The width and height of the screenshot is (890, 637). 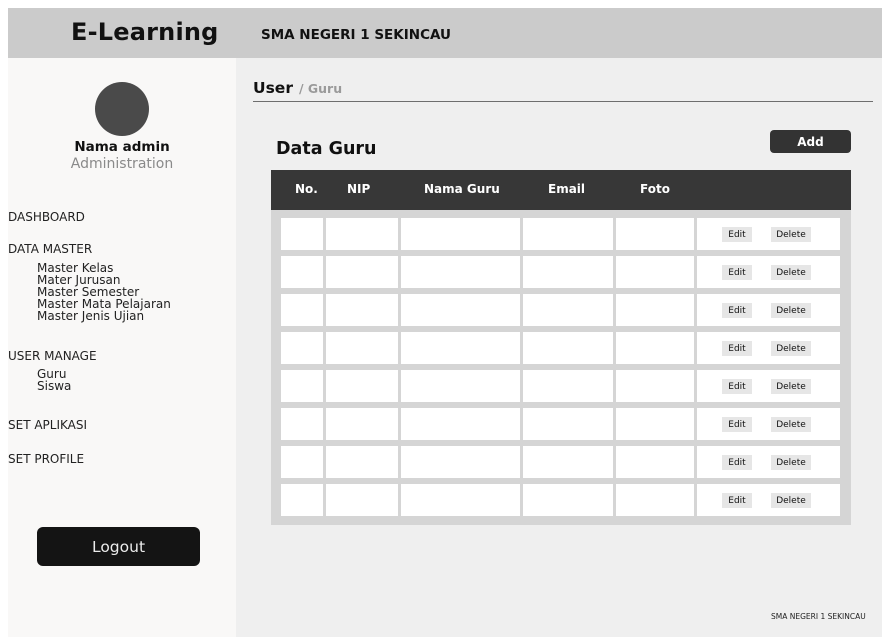 What do you see at coordinates (118, 546) in the screenshot?
I see `logout-button: Logout` at bounding box center [118, 546].